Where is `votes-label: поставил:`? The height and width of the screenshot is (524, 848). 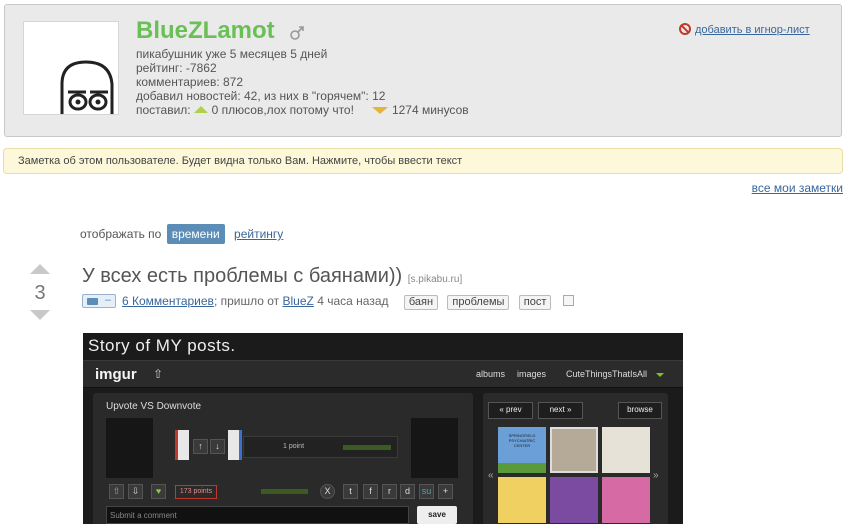 votes-label: поставил: is located at coordinates (163, 110).